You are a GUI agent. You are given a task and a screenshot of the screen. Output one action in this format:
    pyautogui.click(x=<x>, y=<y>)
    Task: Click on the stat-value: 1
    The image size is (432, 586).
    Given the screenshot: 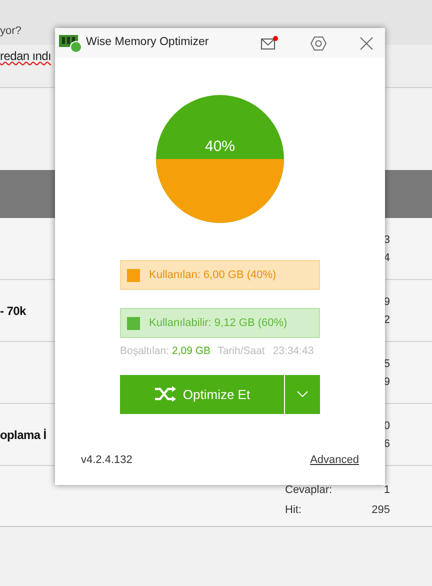 What is the action you would take?
    pyautogui.click(x=387, y=490)
    